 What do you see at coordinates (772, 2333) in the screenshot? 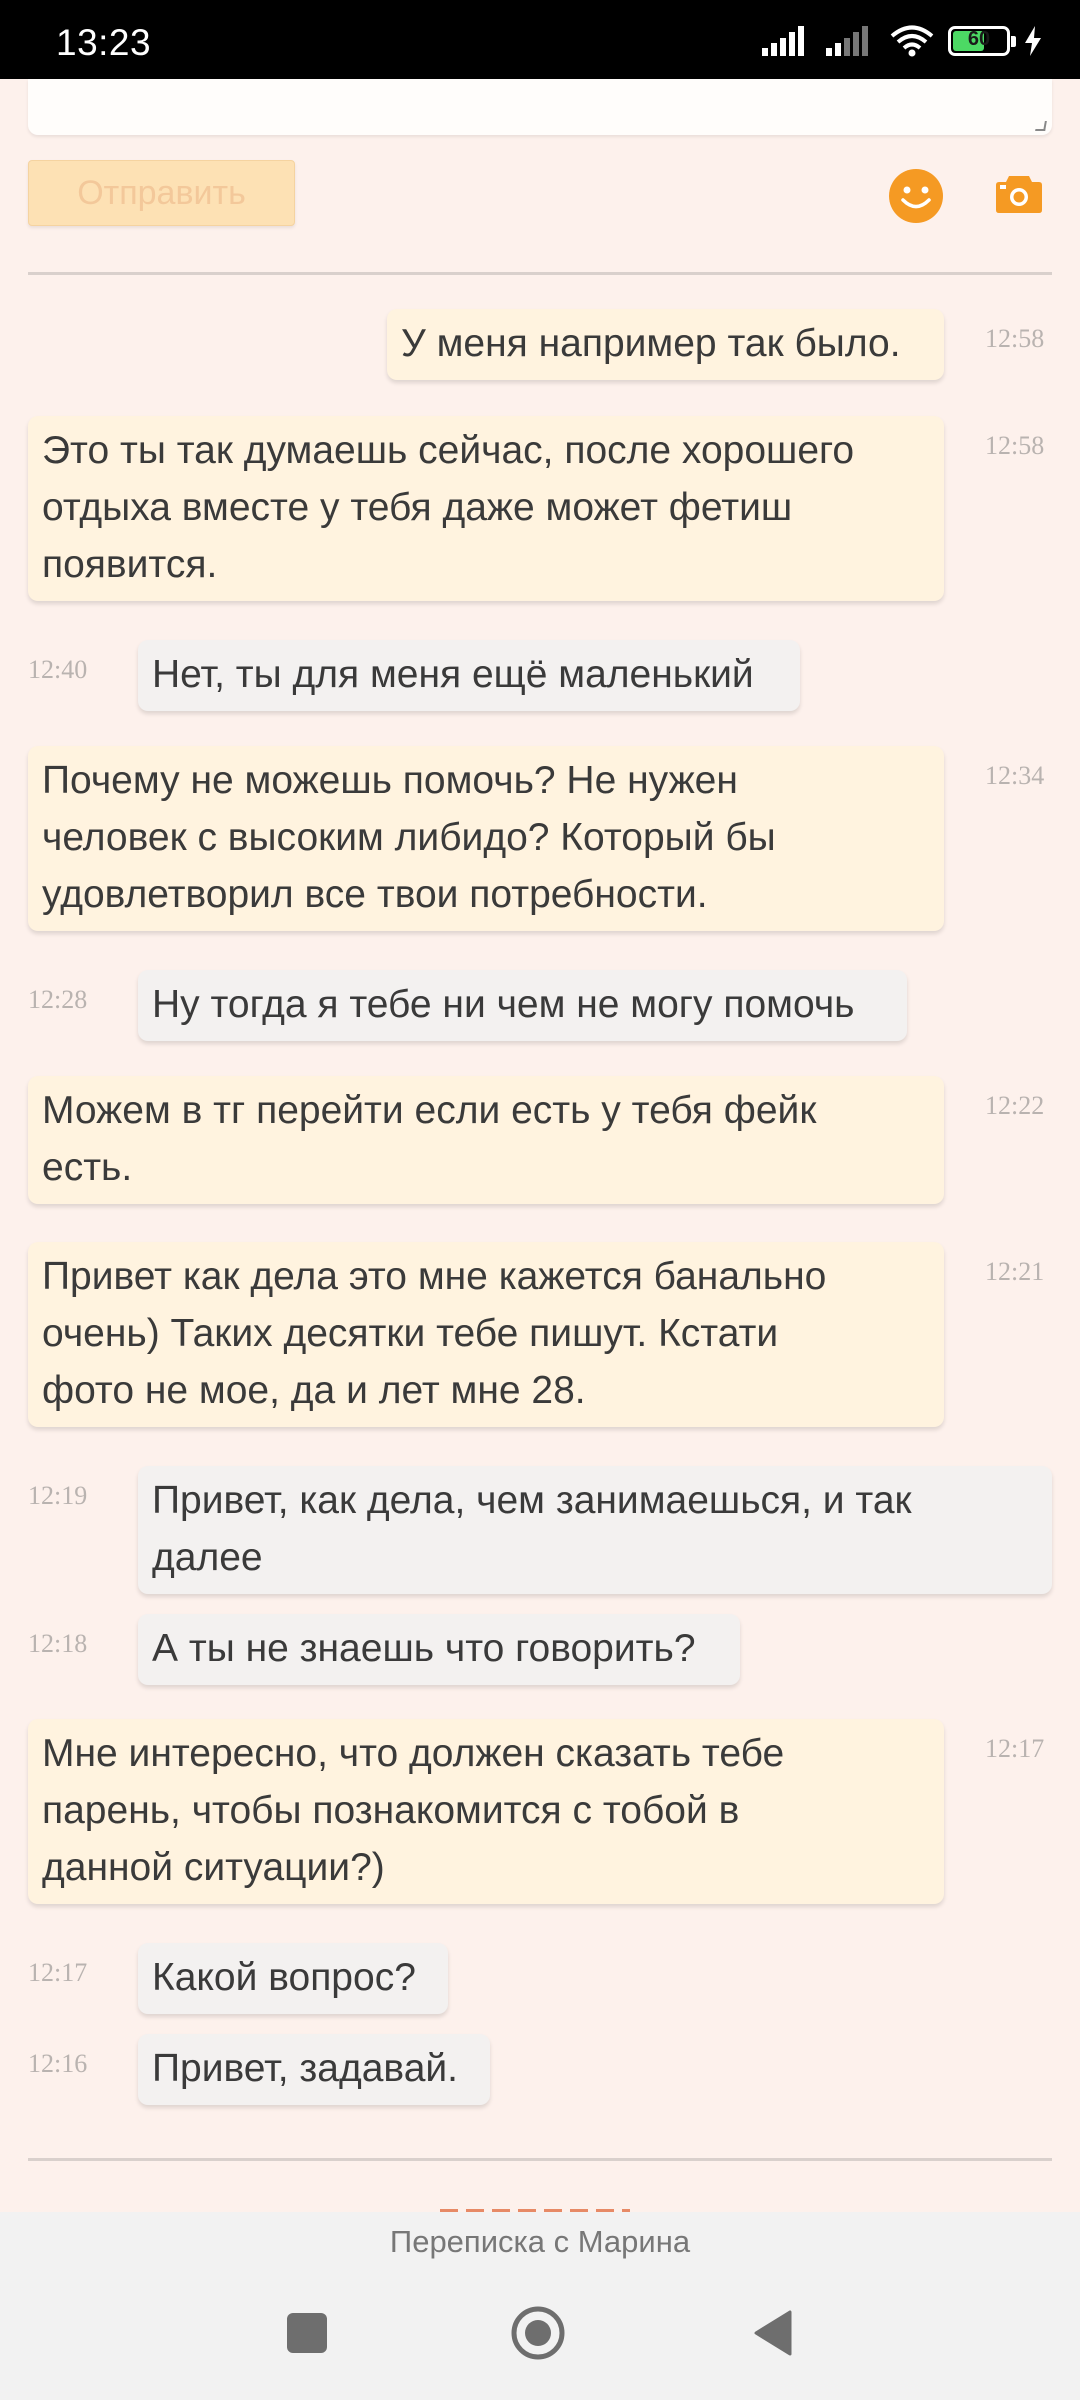
I see `triangle-back-icon` at bounding box center [772, 2333].